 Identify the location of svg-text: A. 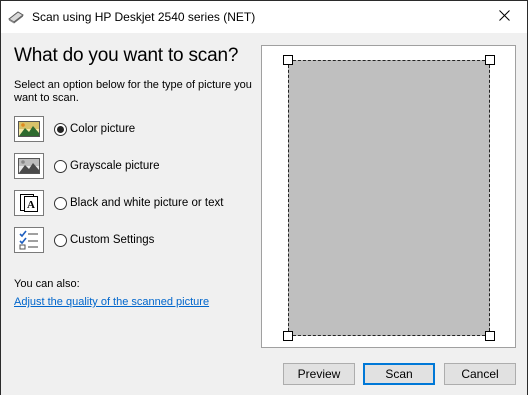
(31, 205).